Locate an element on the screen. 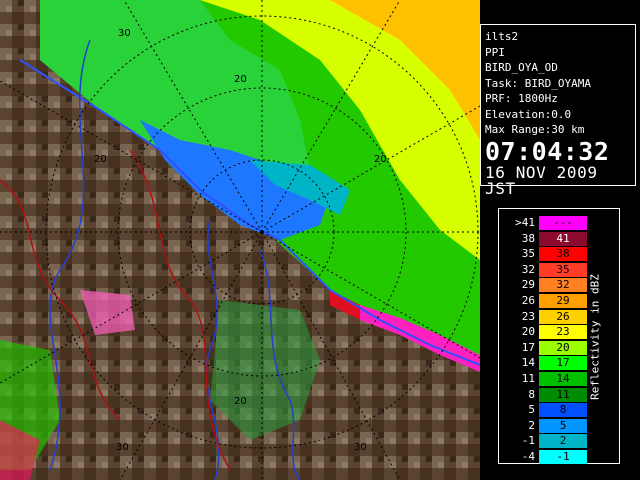 The height and width of the screenshot is (480, 640). site-name: ilts2 is located at coordinates (502, 36).